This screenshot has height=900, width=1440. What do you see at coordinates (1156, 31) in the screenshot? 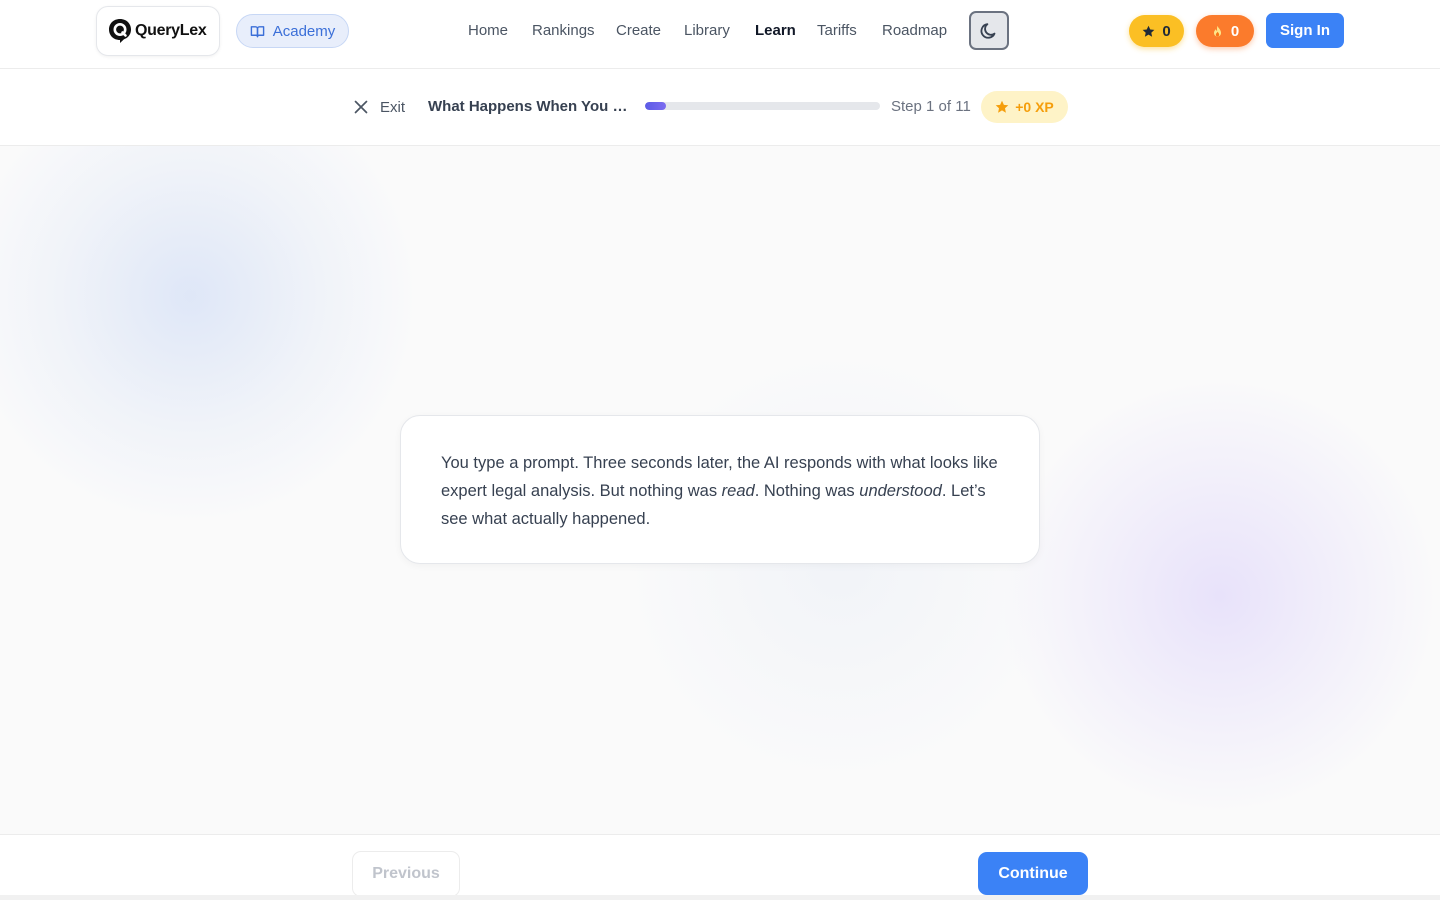
I see `stars-counter: 0` at bounding box center [1156, 31].